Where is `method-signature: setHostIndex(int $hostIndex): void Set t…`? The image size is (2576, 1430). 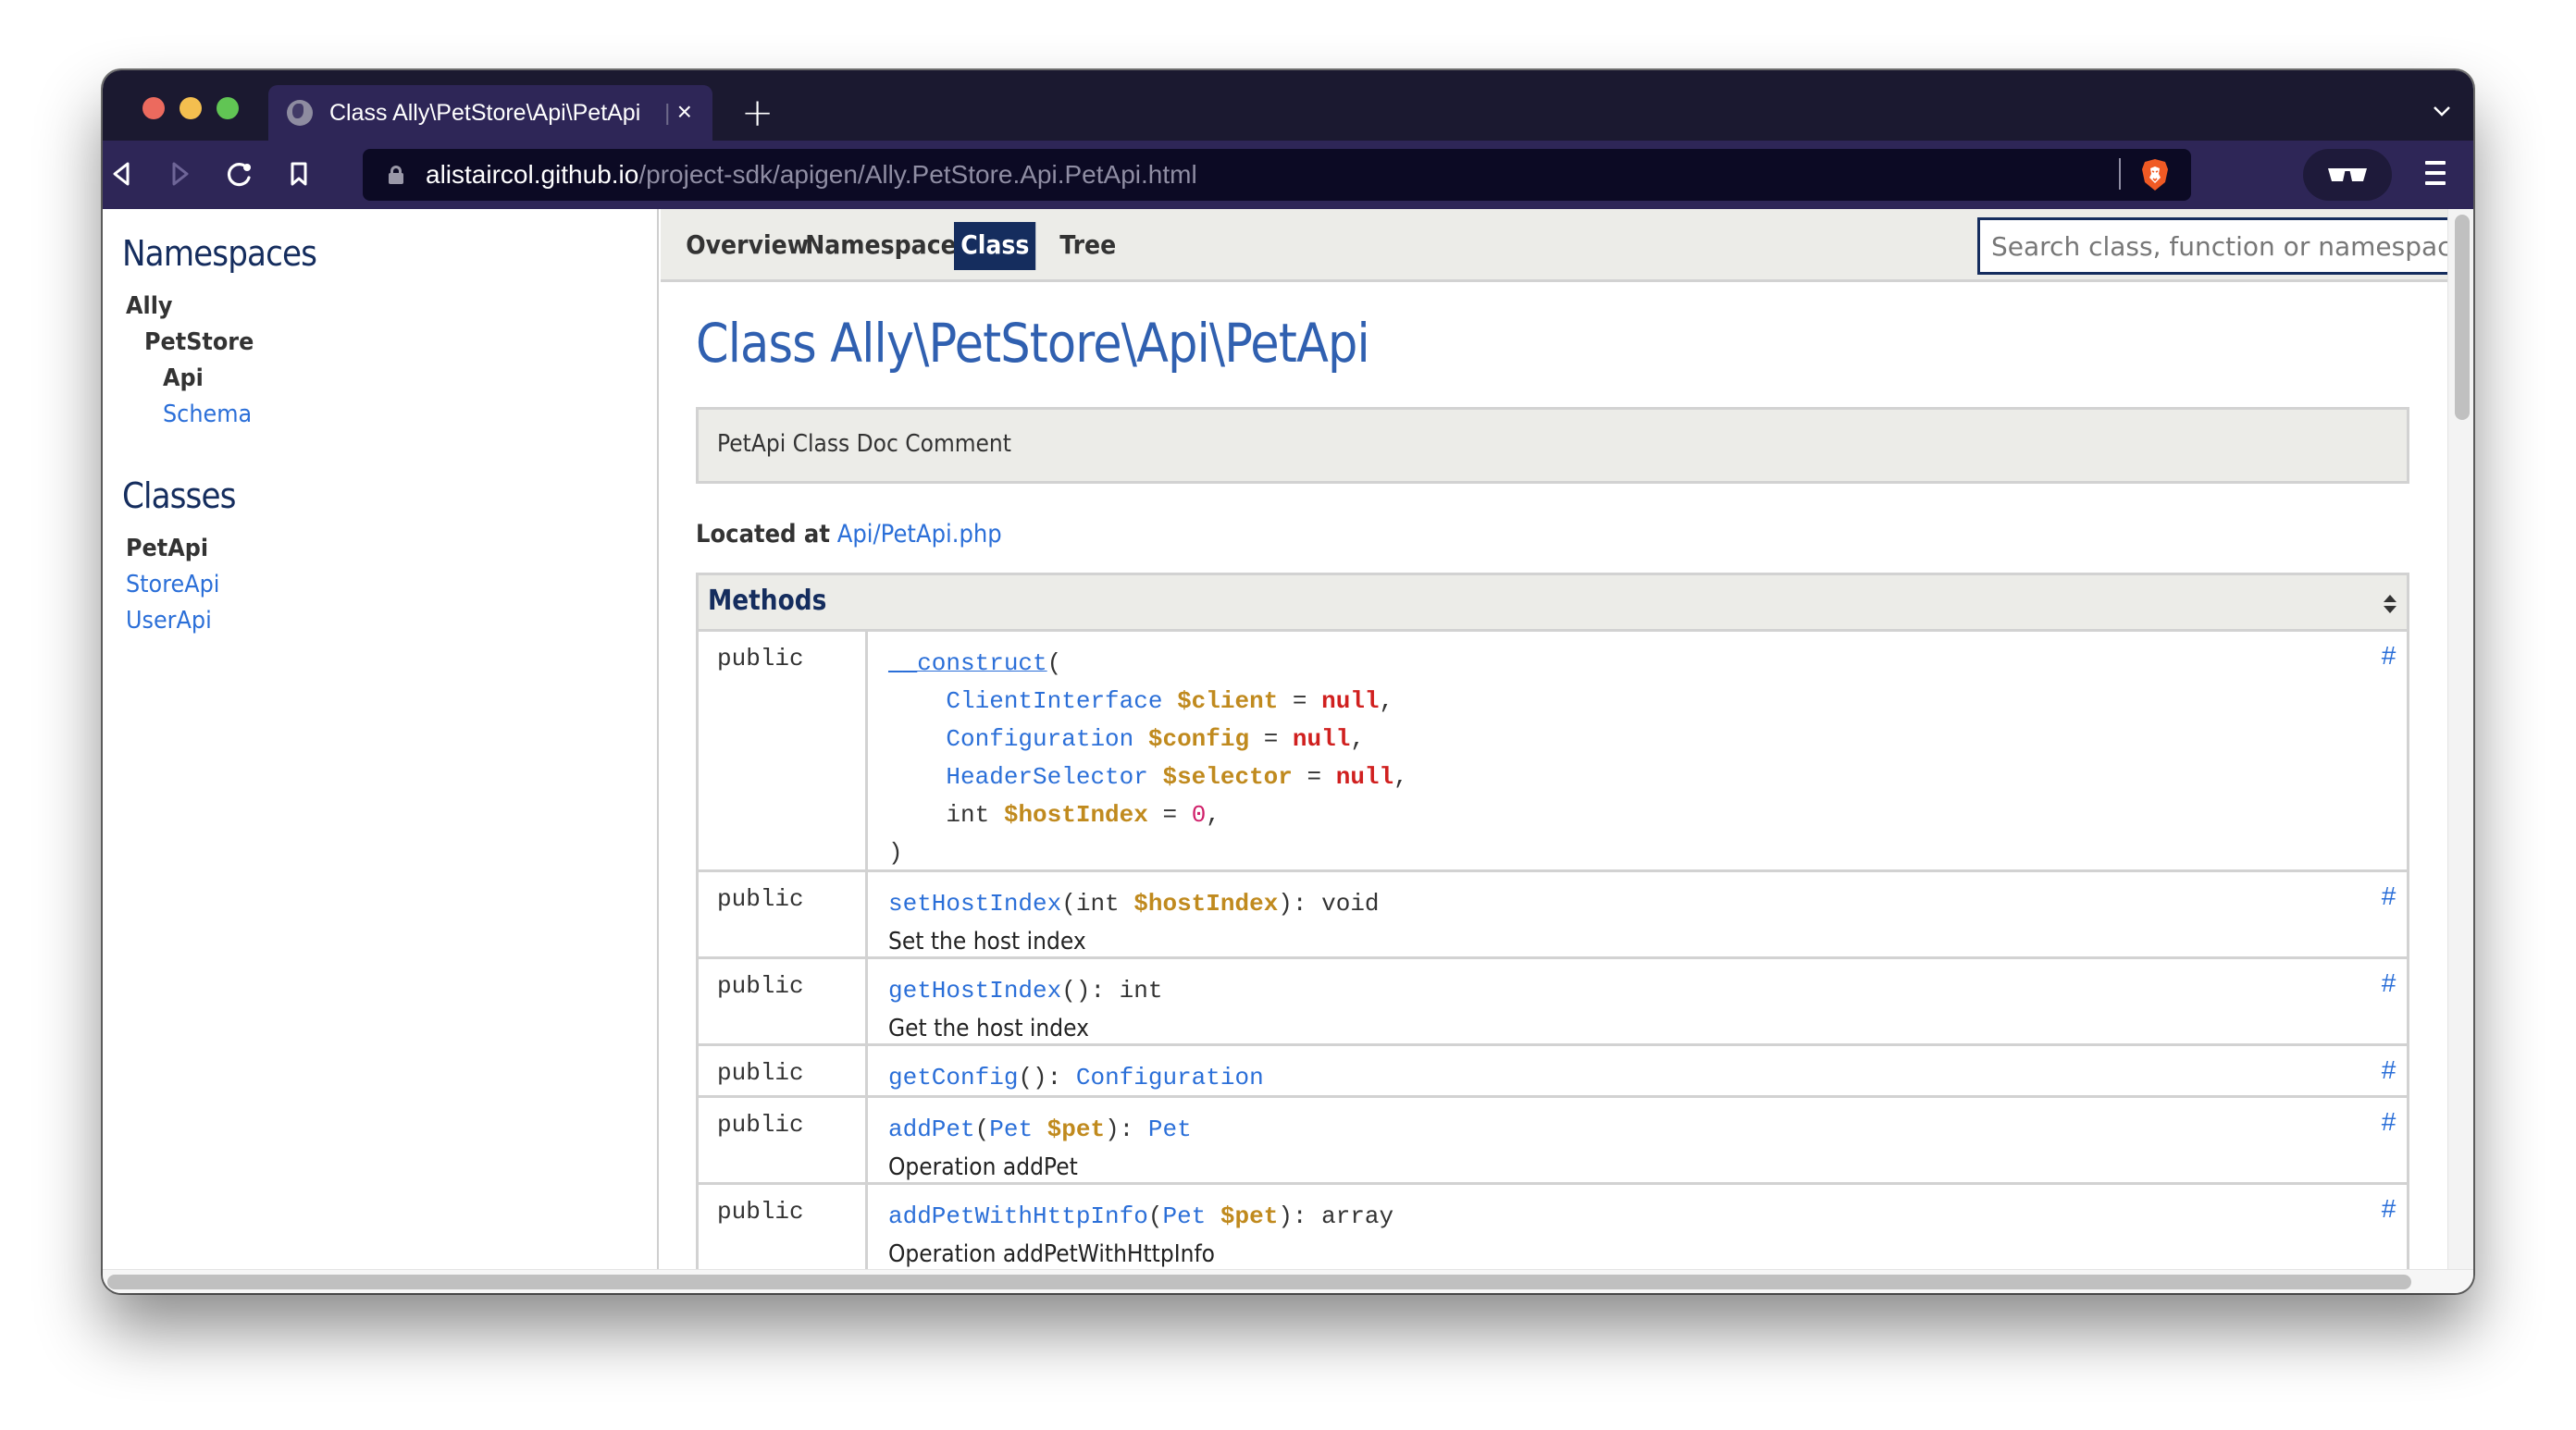
method-signature: setHostIndex(int $hostIndex): void Set t… is located at coordinates (1637, 914).